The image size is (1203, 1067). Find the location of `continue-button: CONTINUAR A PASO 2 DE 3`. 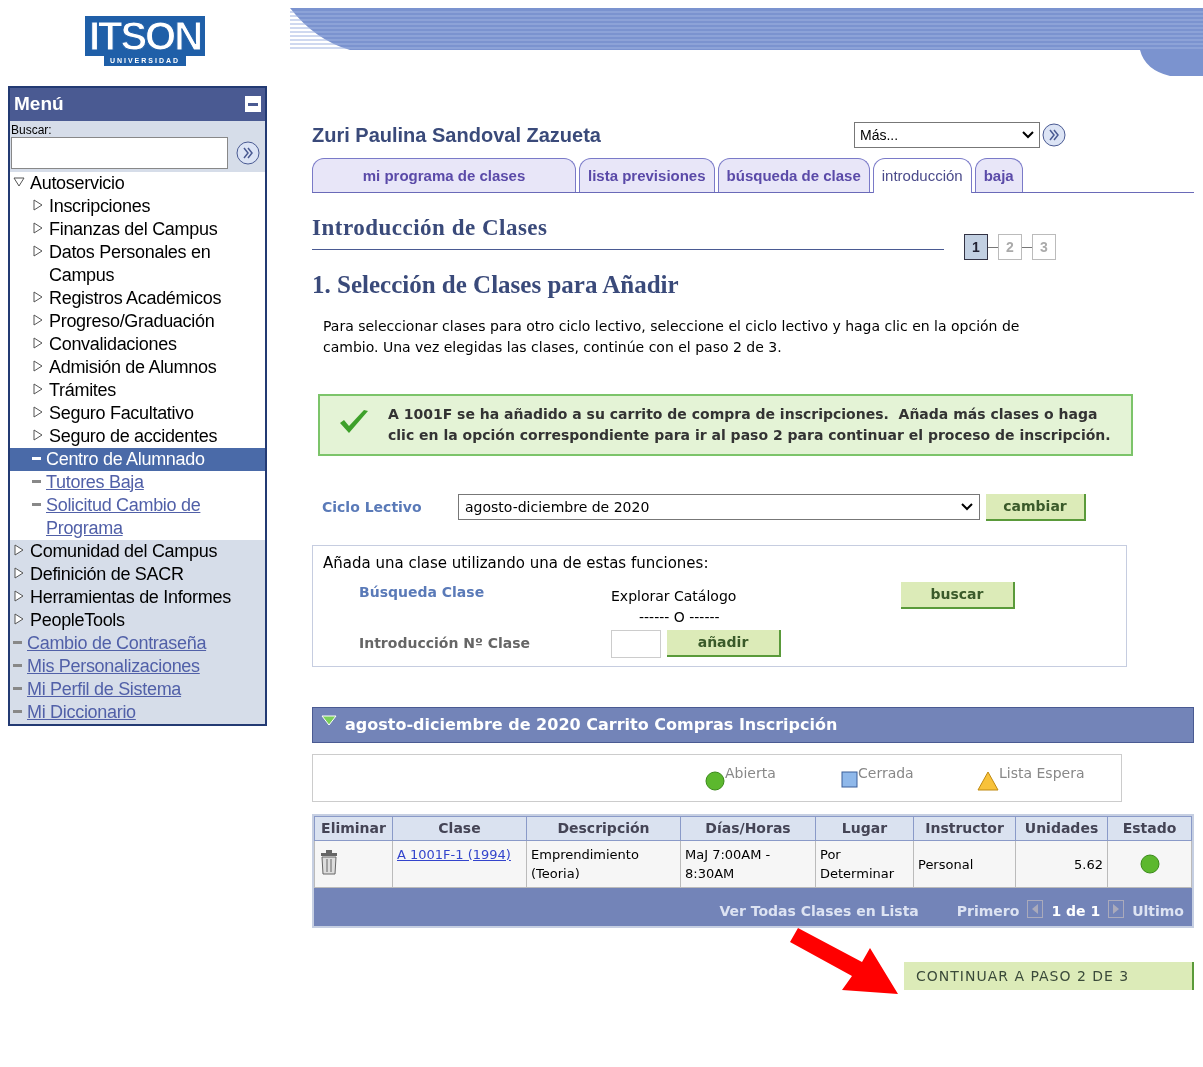

continue-button: CONTINUAR A PASO 2 DE 3 is located at coordinates (1049, 976).